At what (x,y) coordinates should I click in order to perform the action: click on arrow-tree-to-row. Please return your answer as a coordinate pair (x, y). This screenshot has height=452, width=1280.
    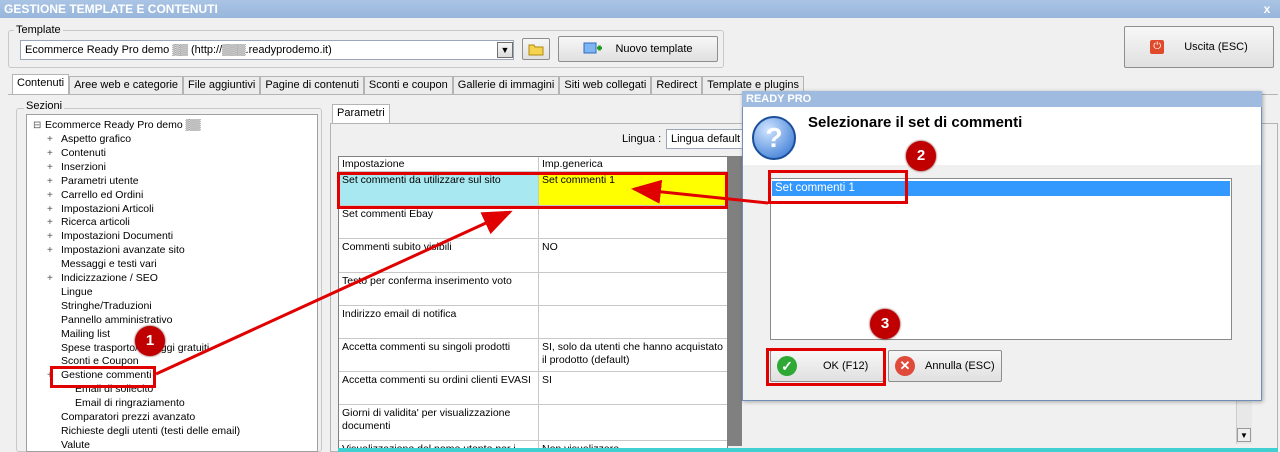
    Looking at the image, I should click on (334, 293).